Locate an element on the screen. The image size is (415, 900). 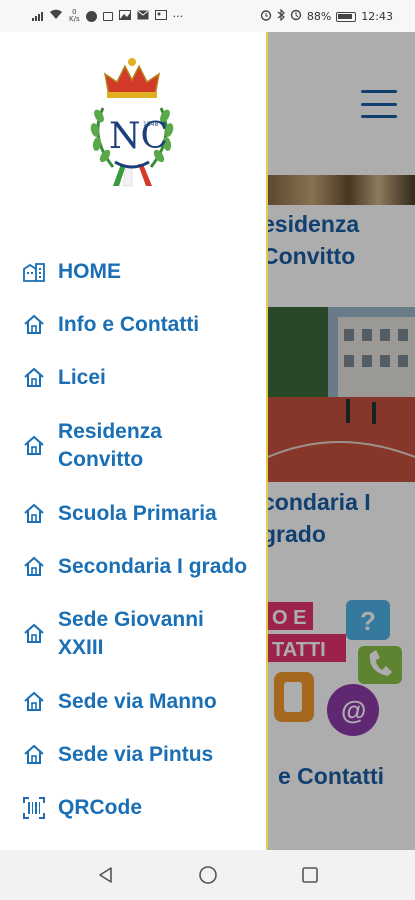
menu-item-label: Secondaria I grado is located at coordinates (153, 566).